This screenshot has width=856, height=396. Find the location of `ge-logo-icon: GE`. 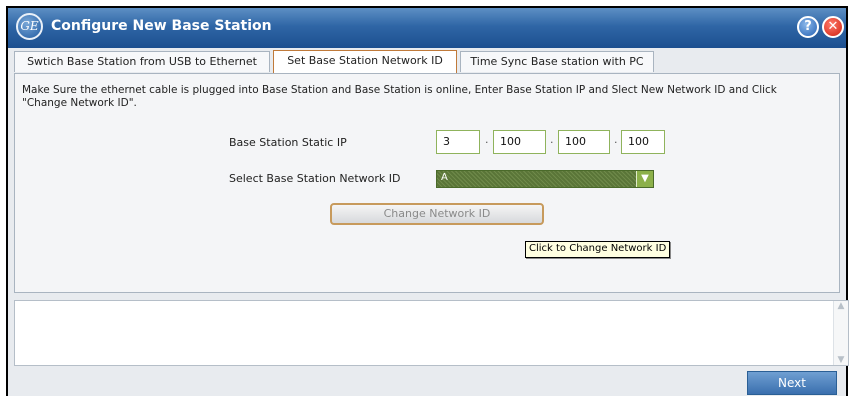

ge-logo-icon: GE is located at coordinates (29, 26).